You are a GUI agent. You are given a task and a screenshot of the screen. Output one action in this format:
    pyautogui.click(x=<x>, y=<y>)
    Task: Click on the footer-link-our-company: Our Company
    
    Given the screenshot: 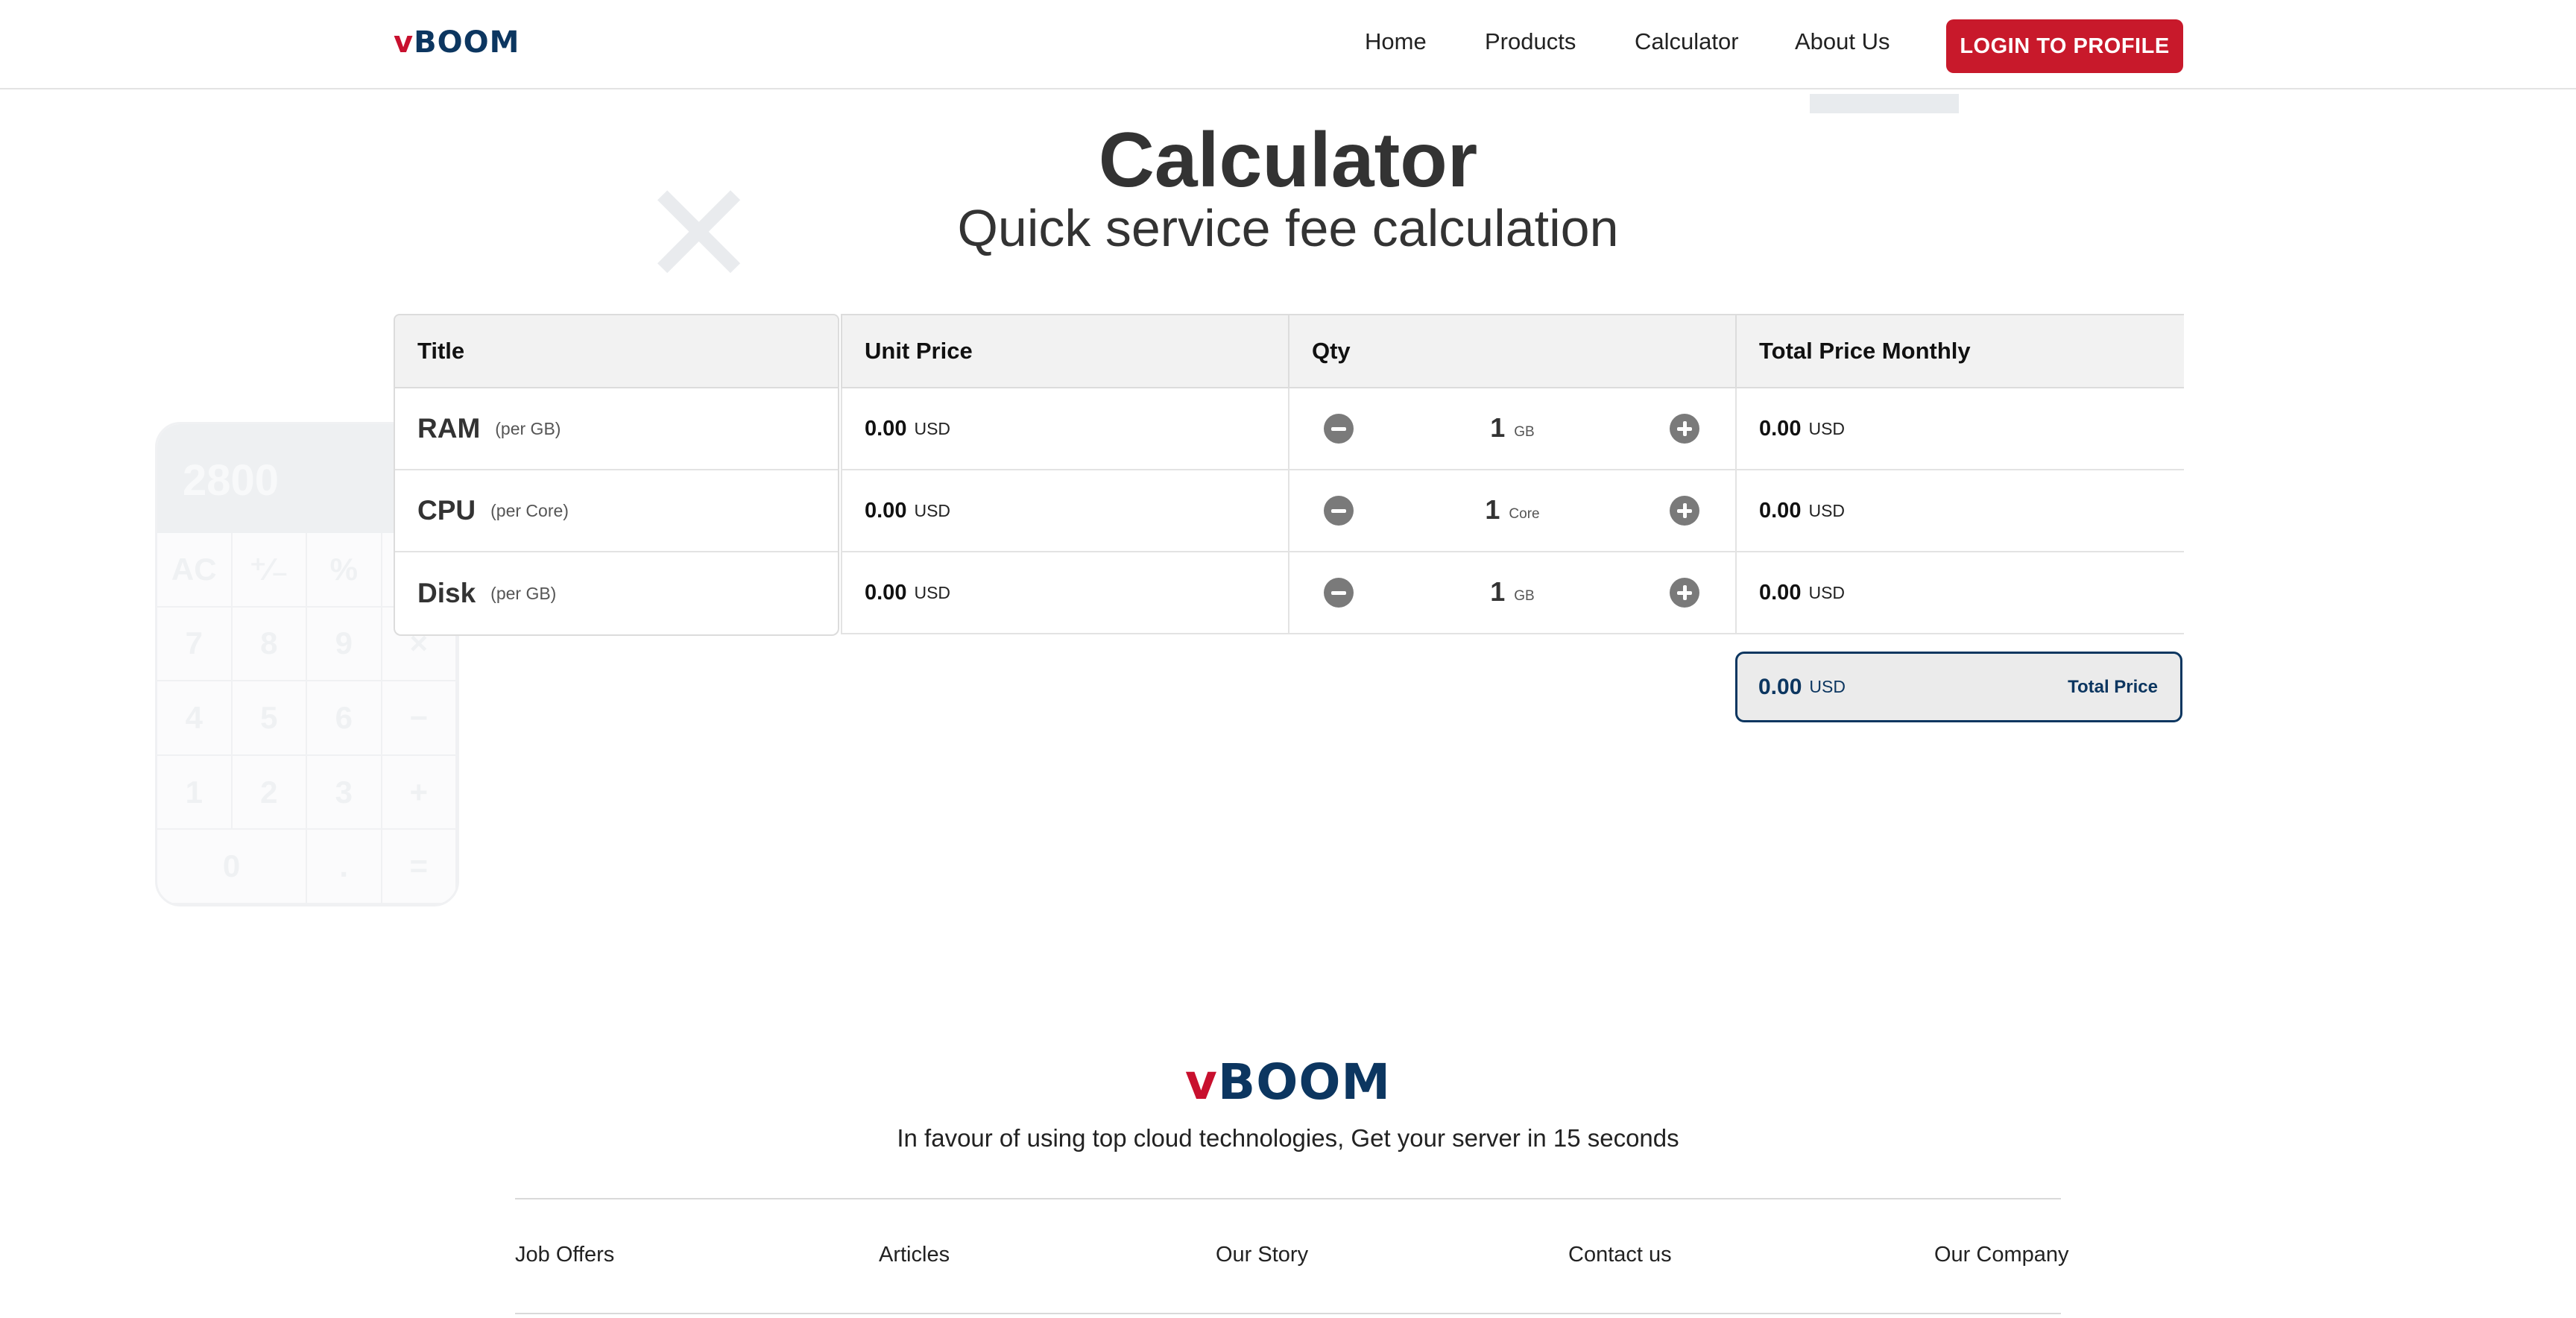 What is the action you would take?
    pyautogui.click(x=2001, y=1255)
    